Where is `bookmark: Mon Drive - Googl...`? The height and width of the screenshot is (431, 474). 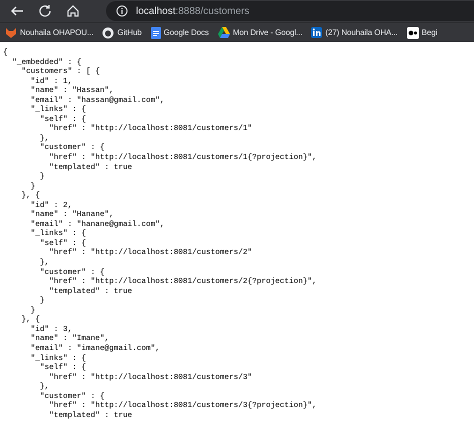
bookmark: Mon Drive - Googl... is located at coordinates (260, 32).